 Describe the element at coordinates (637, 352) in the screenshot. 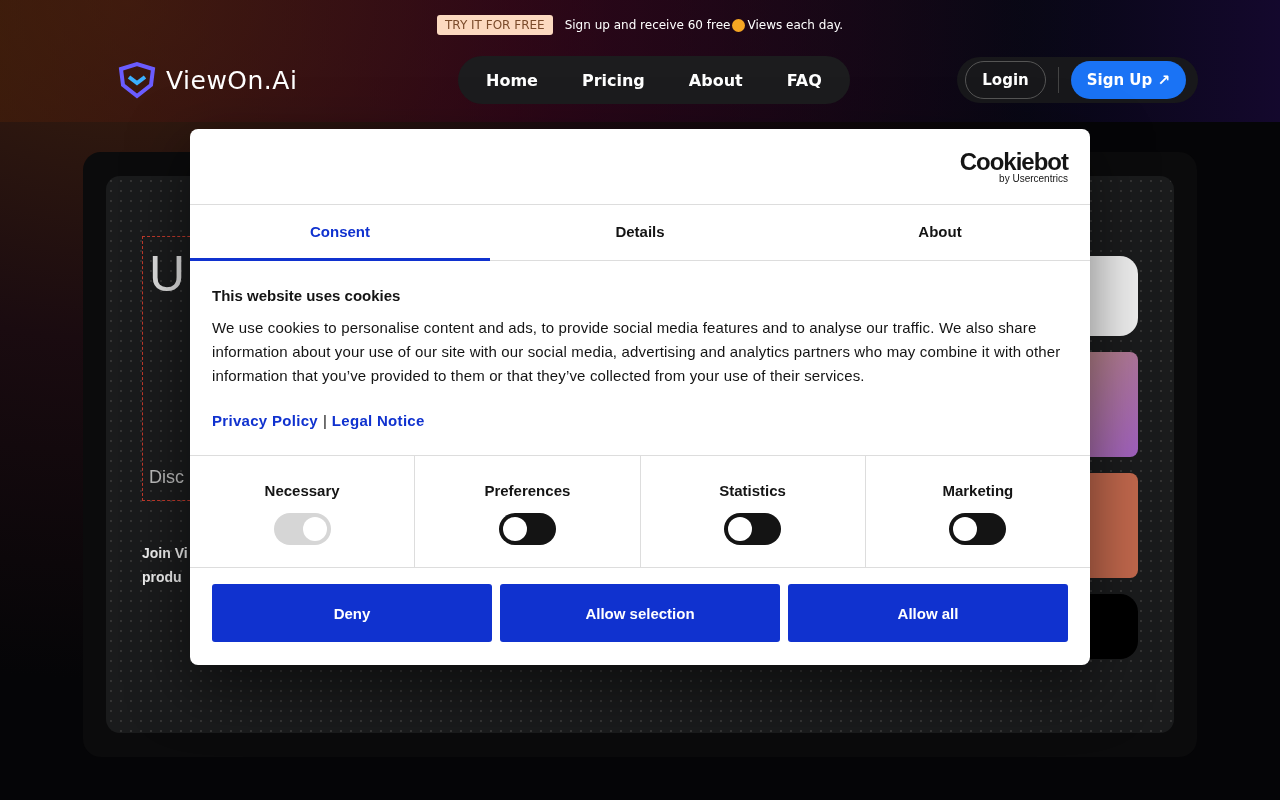

I see `cookie-description: We use cookies to personalise content and ads, to provide social media features and to analyse our traffic. We also share information about your use of our site with our social media, advertising and analytics partners who may combine it with other information that you’ve provided to them or that they’ve collected from your use of their services.` at that location.